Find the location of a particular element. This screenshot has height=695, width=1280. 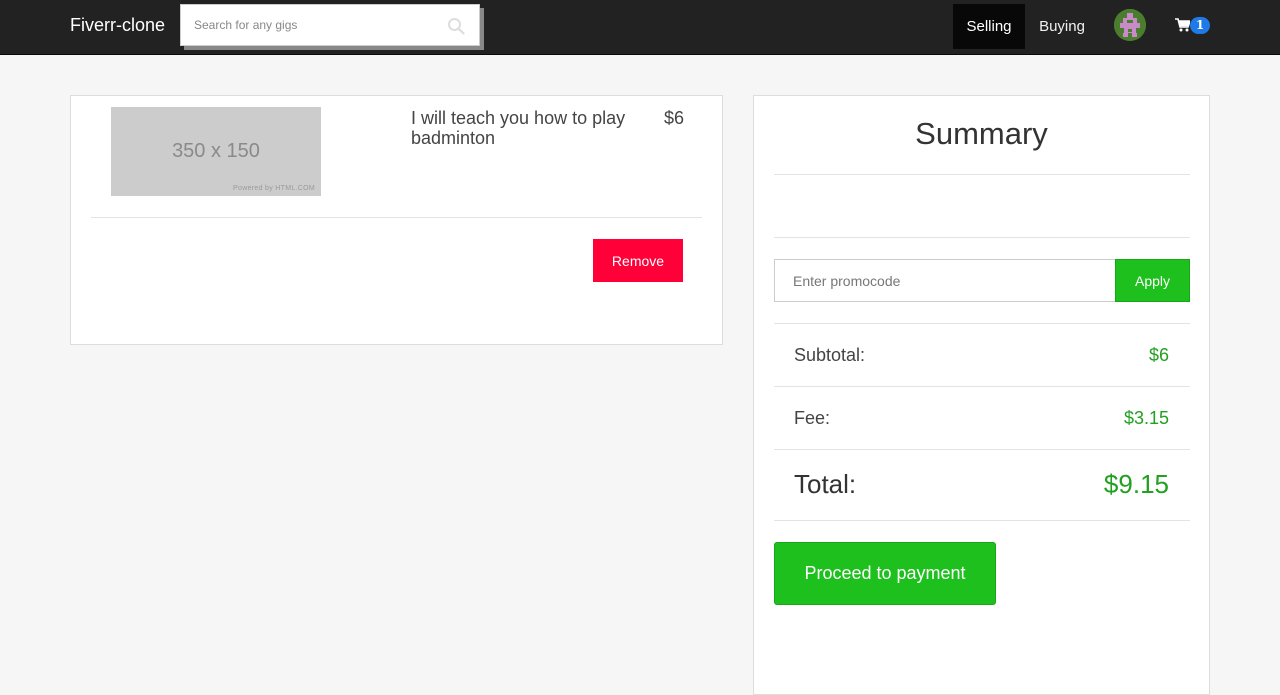

search-box is located at coordinates (330, 25).